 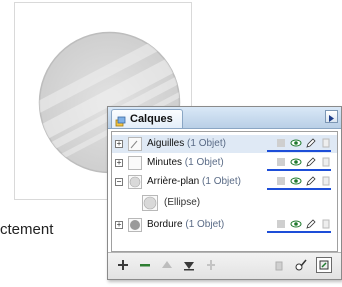 What do you see at coordinates (119, 182) in the screenshot?
I see `collapse-toggle: −` at bounding box center [119, 182].